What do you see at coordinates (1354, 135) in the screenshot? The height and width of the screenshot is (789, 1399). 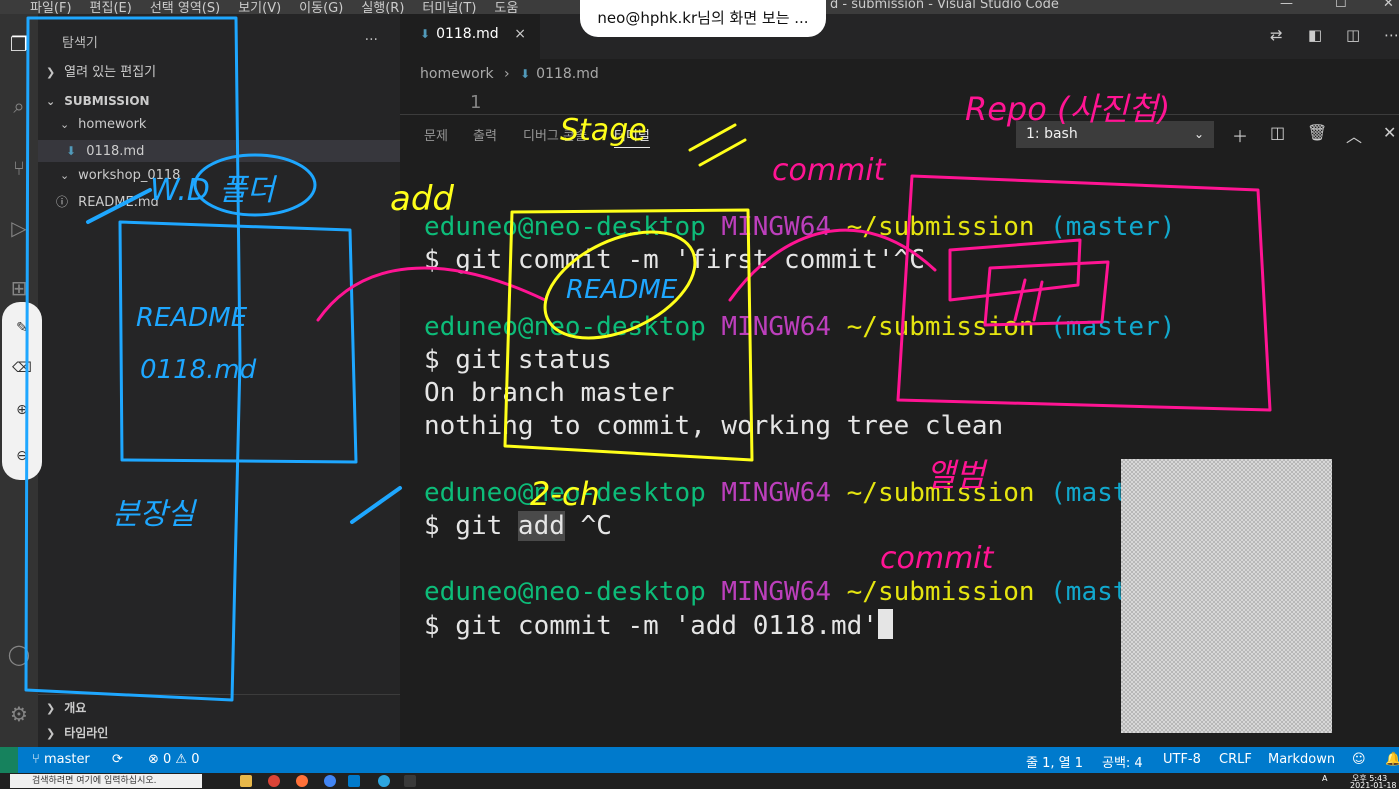 I see `maximize-panel-icon: ︿` at bounding box center [1354, 135].